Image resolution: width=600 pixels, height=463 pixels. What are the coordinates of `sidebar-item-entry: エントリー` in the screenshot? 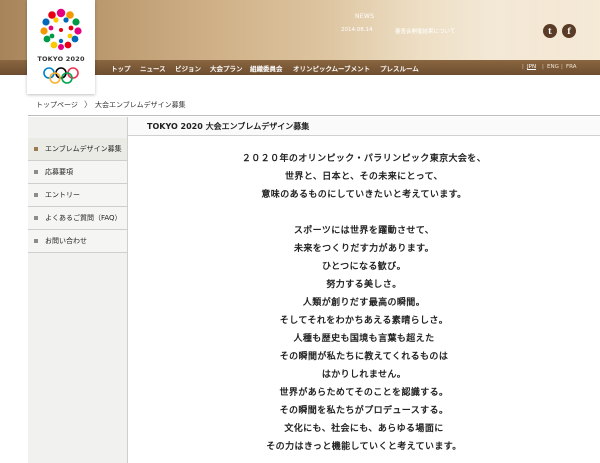 It's located at (77, 195).